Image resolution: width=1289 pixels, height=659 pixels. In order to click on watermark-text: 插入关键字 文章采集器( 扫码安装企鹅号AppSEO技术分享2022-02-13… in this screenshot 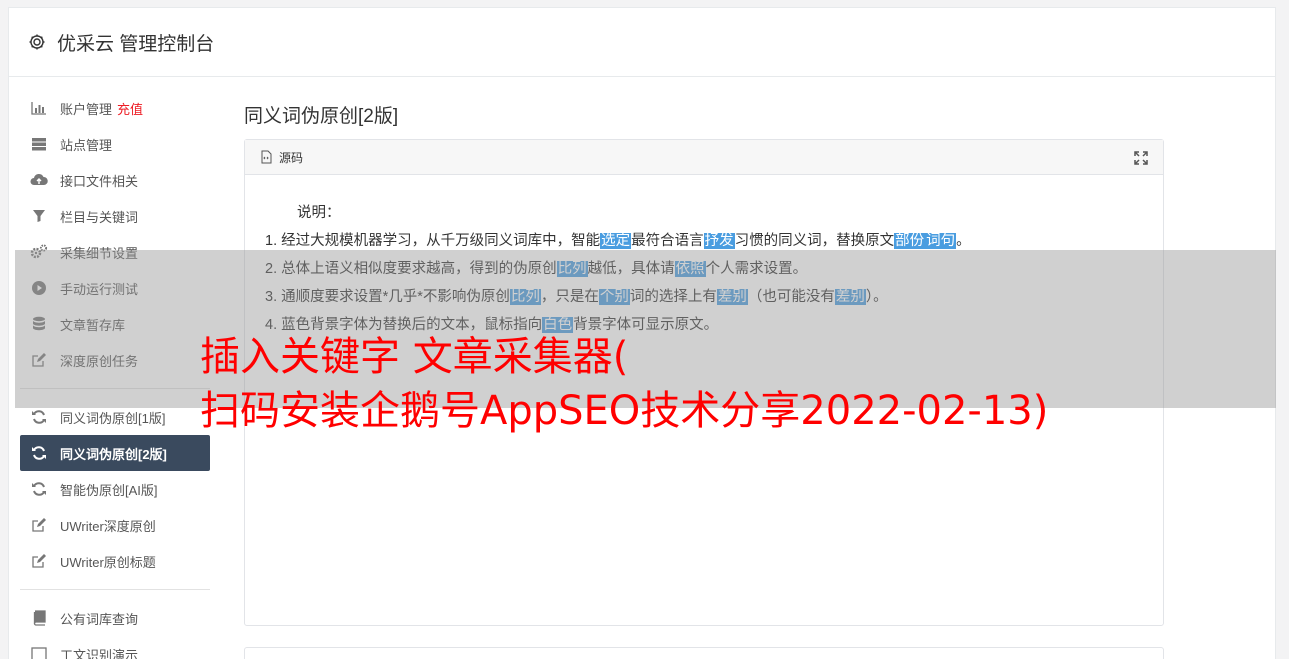, I will do `click(740, 384)`.